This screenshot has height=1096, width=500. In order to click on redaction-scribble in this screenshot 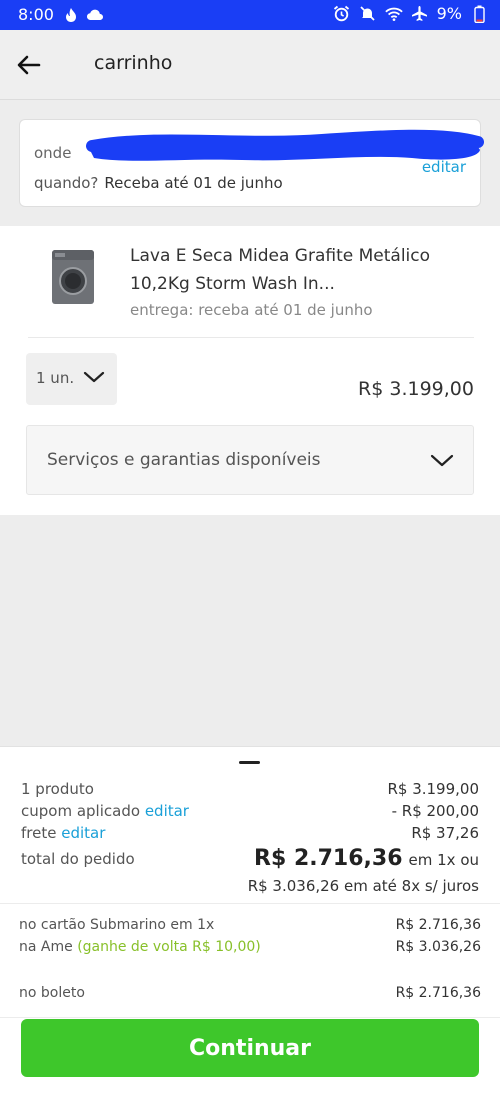, I will do `click(285, 145)`.